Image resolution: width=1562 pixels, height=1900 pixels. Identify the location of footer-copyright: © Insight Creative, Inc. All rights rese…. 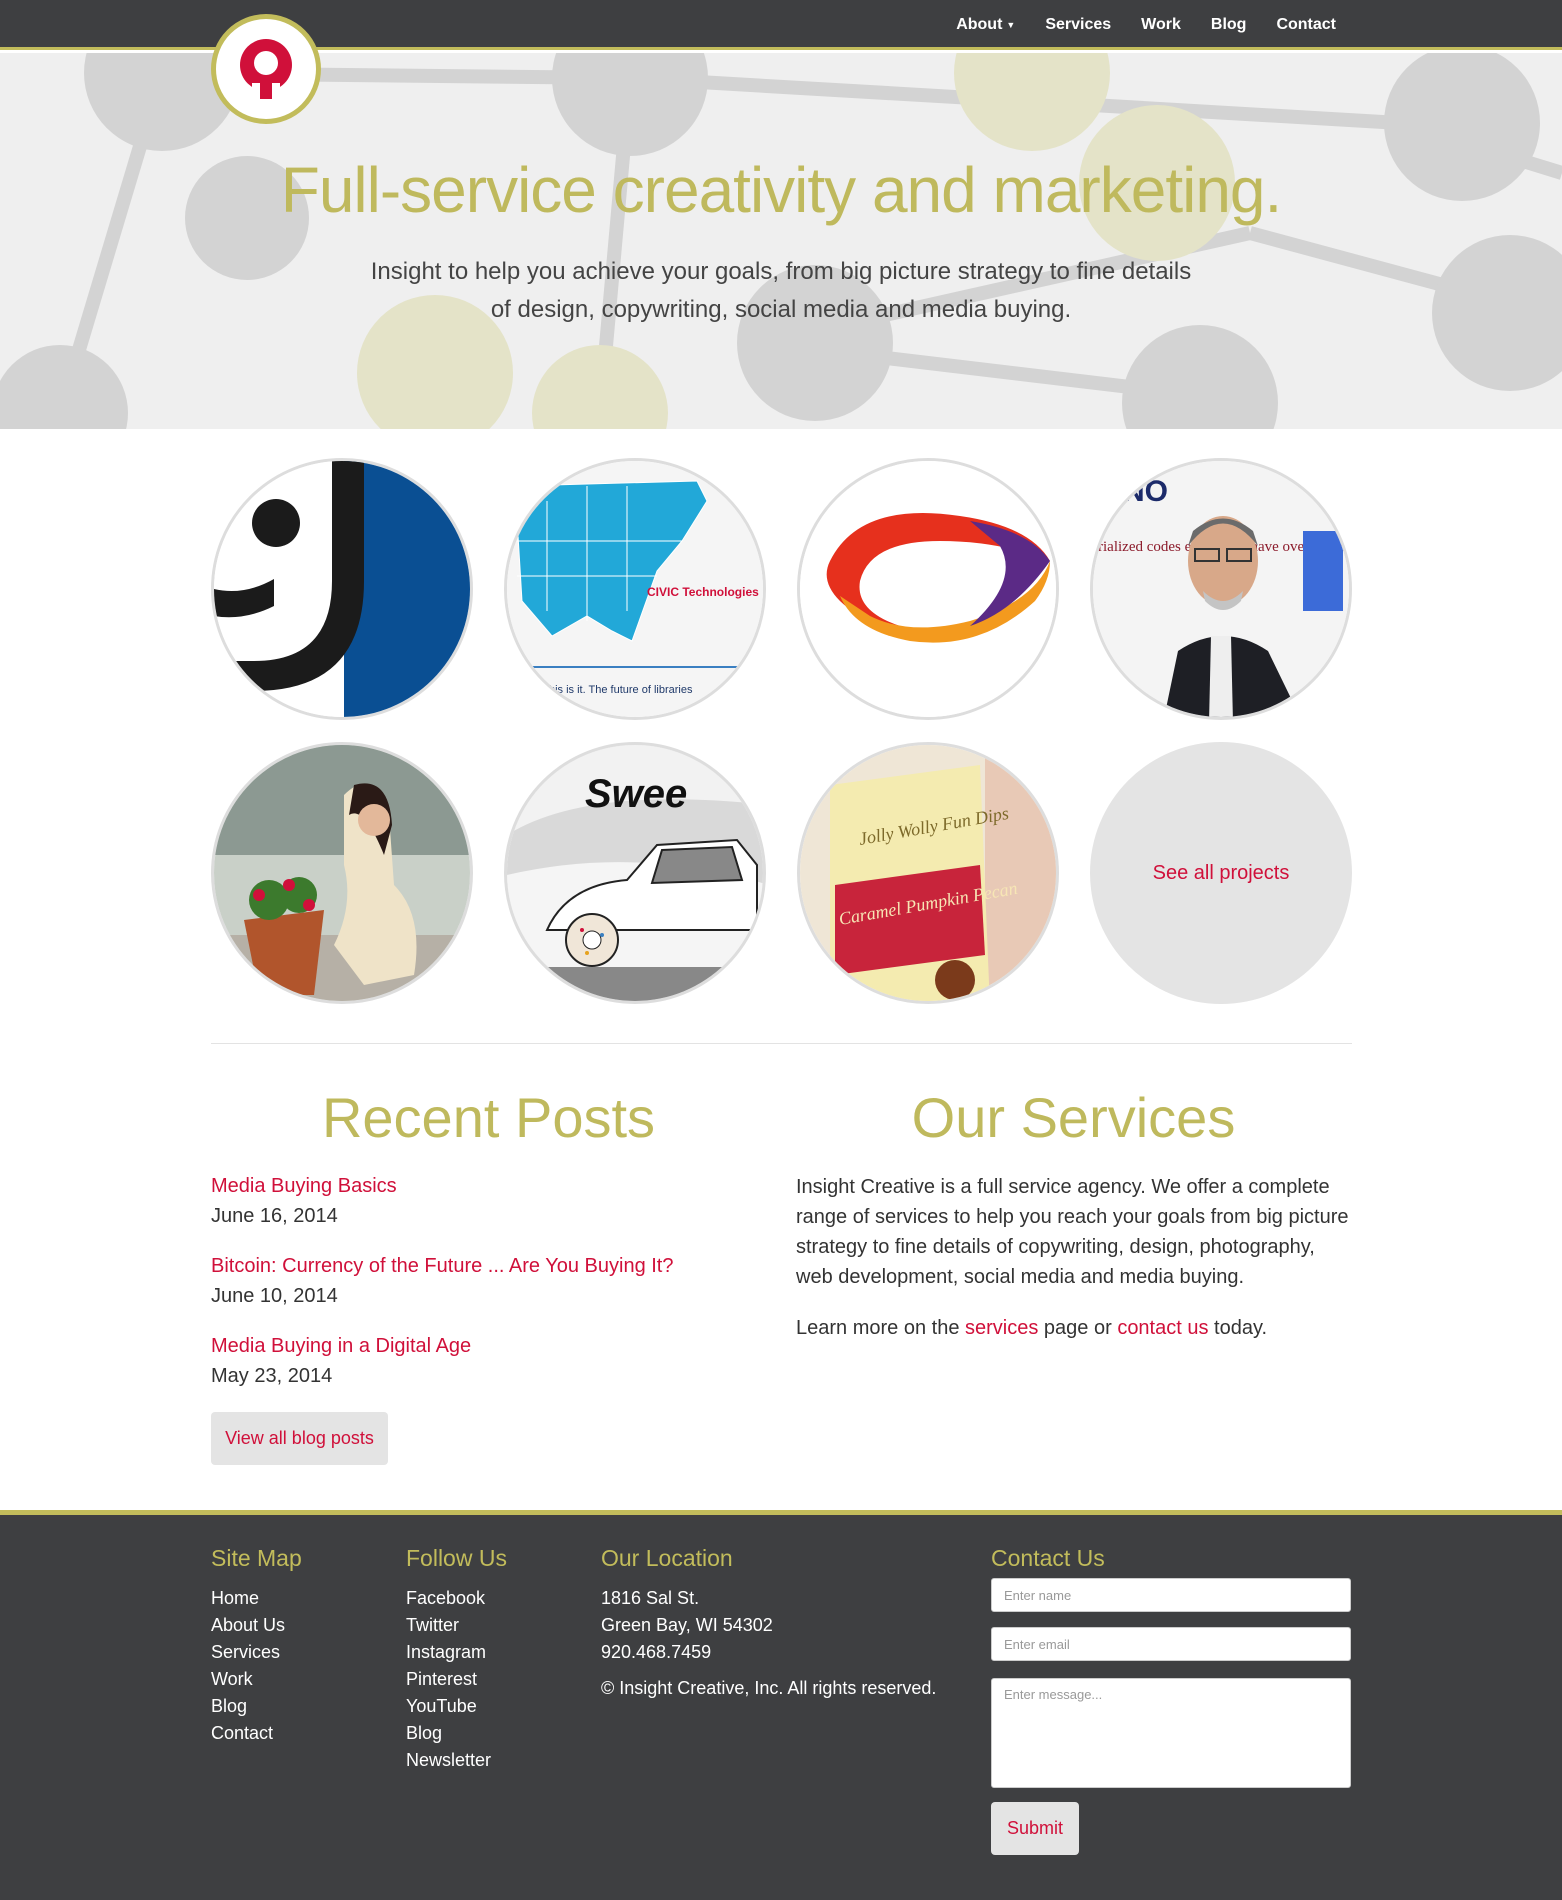
(769, 1688).